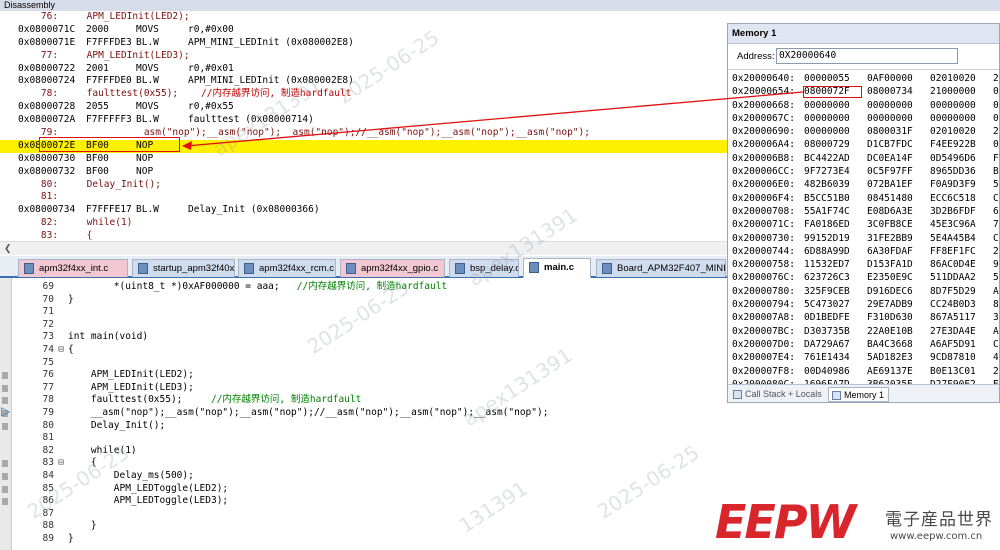 The width and height of the screenshot is (1000, 550). What do you see at coordinates (82, 337) in the screenshot?
I see `code-line: 73 int main(void)` at bounding box center [82, 337].